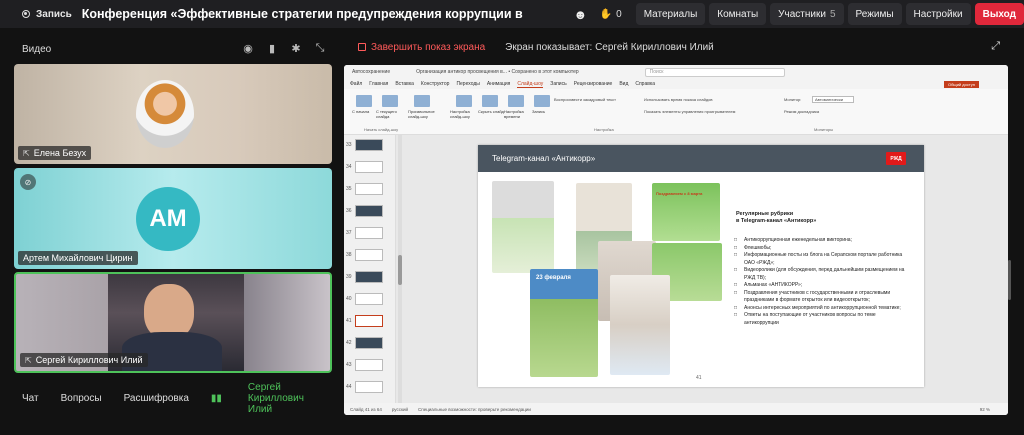 The image size is (1024, 435). I want to click on slide-thumbnail: 44, so click(364, 387).